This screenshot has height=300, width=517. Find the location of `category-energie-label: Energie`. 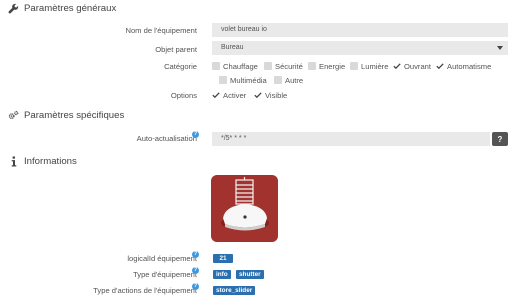

category-energie-label: Energie is located at coordinates (332, 66).